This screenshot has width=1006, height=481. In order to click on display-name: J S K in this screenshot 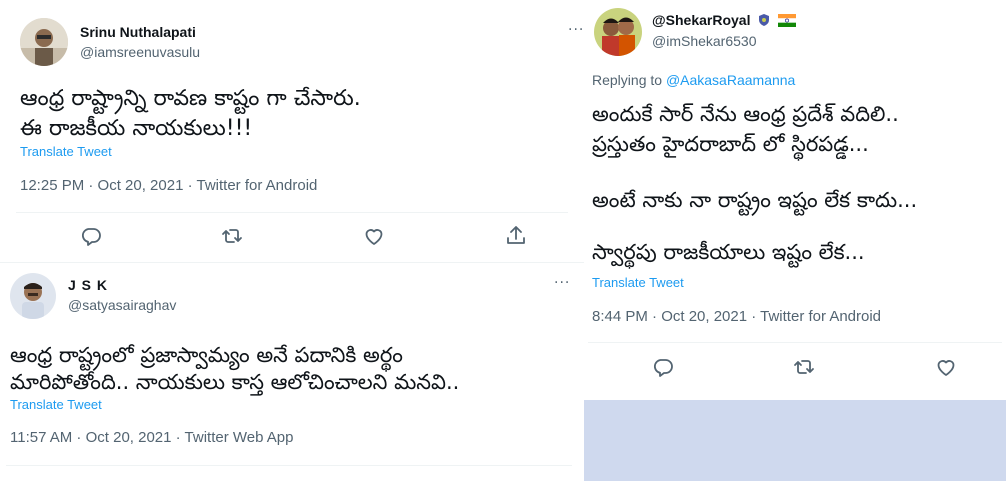, I will do `click(88, 285)`.